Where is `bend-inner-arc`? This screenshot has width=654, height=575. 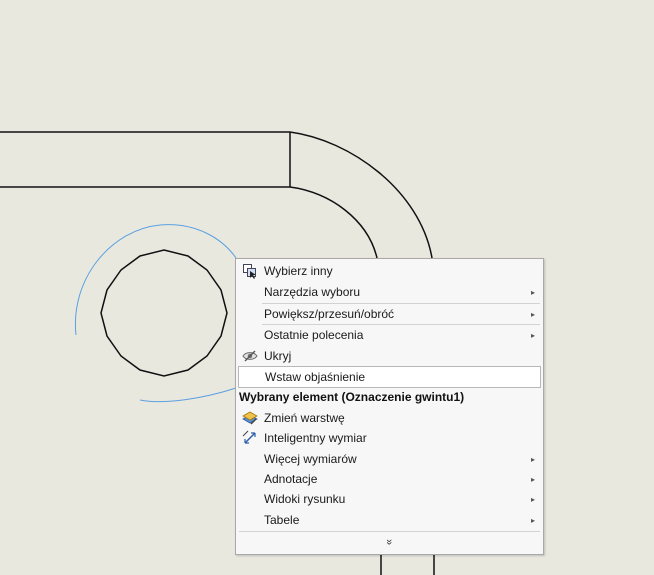 bend-inner-arc is located at coordinates (333, 222).